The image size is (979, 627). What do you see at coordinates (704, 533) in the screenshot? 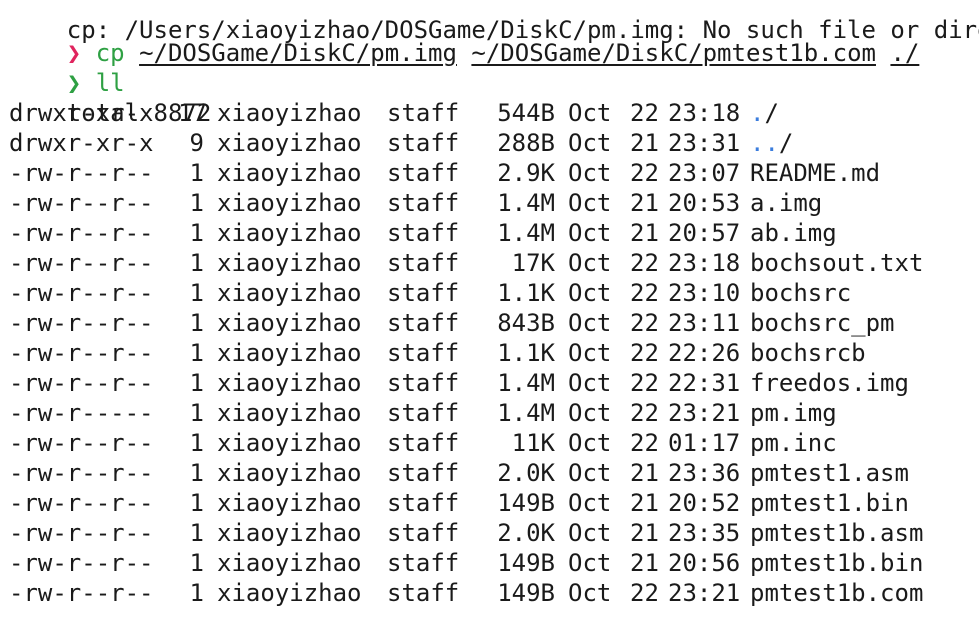
I see `listing-time: 23:35` at bounding box center [704, 533].